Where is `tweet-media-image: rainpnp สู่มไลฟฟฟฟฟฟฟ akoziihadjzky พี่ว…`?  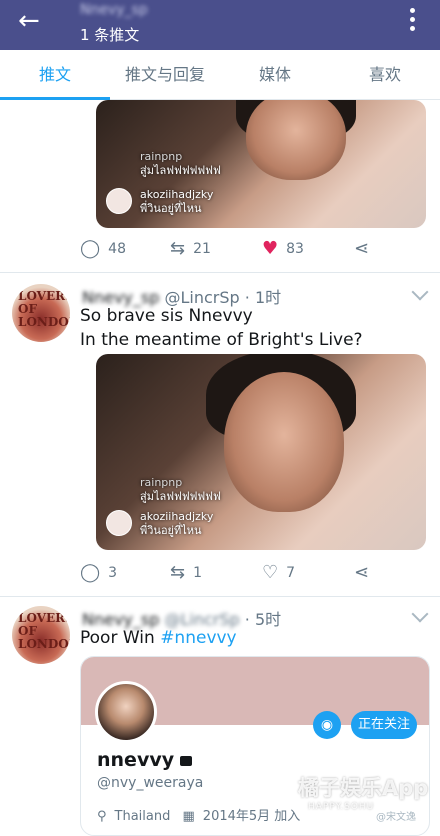
tweet-media-image: rainpnp สู่มไลฟฟฟฟฟฟฟ akoziihadjzky พี่ว… is located at coordinates (261, 164).